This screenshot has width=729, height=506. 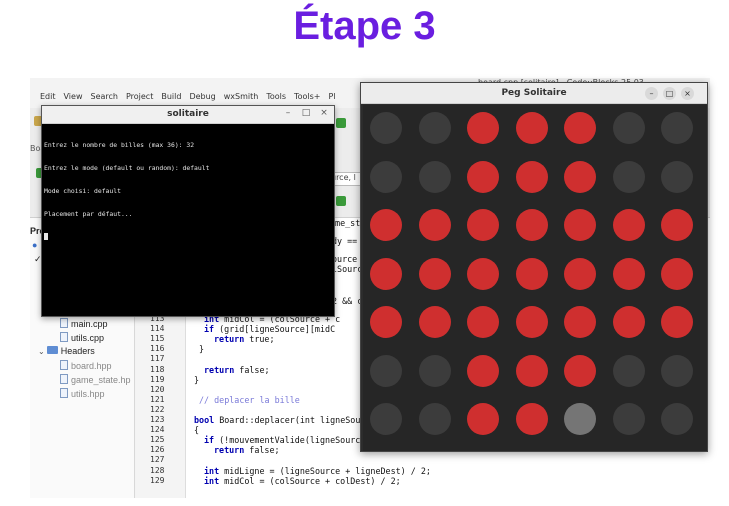 What do you see at coordinates (157, 359) in the screenshot?
I see `line-number: 117` at bounding box center [157, 359].